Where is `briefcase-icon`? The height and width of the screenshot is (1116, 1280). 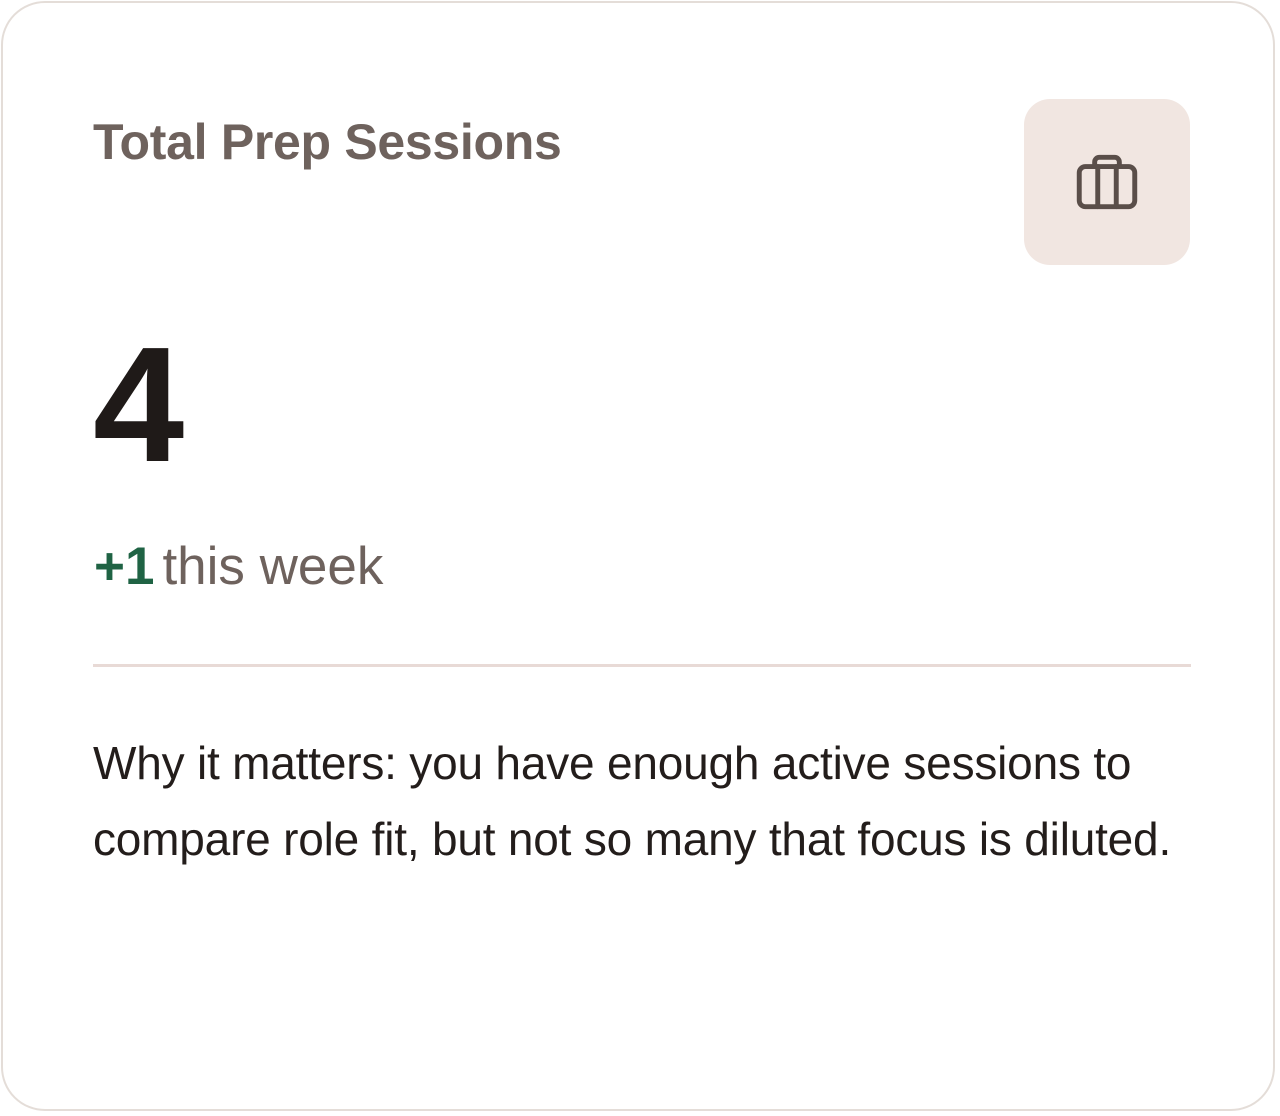 briefcase-icon is located at coordinates (1107, 182).